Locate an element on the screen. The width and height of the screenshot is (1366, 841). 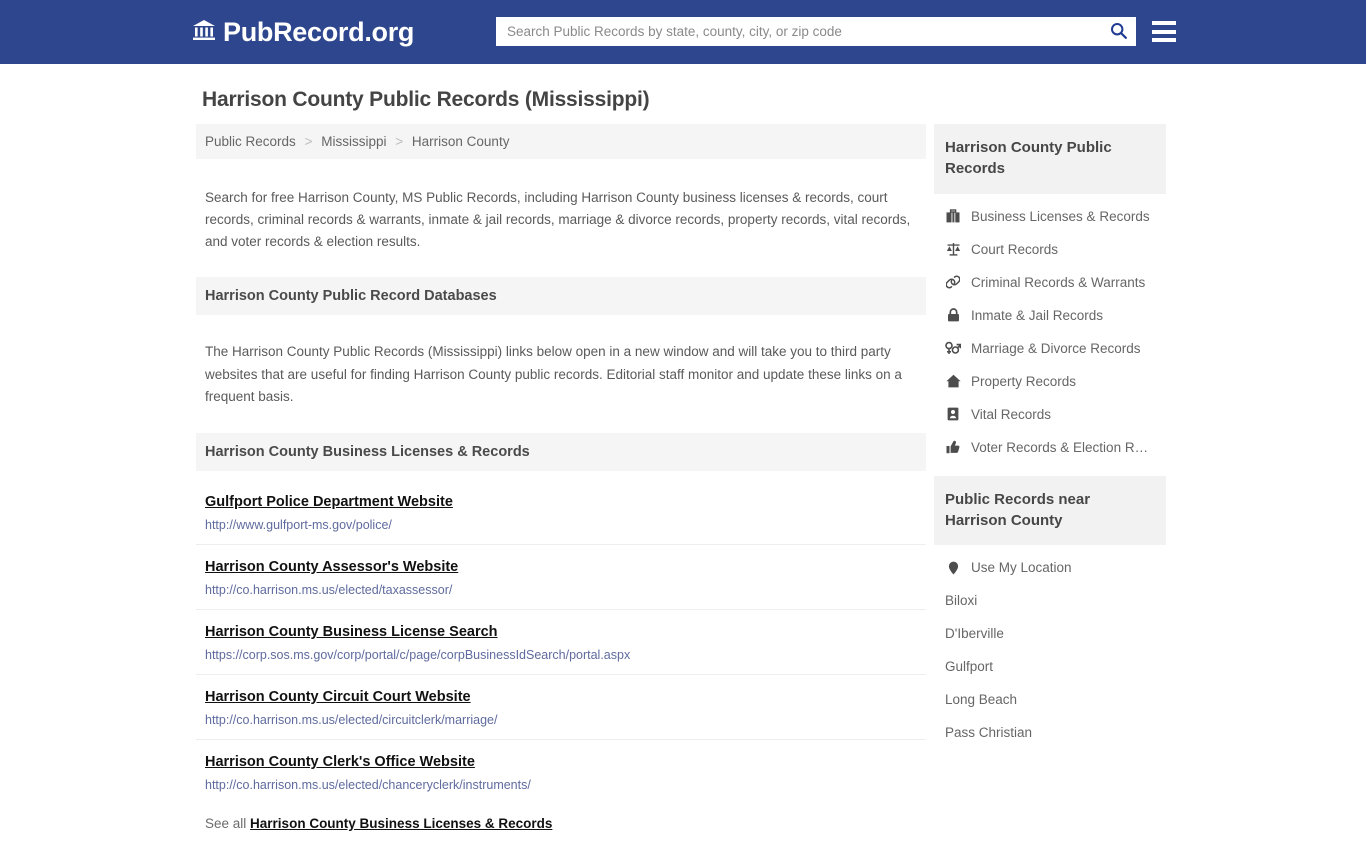
sidebar-item-vital-records: Vital Records is located at coordinates (1050, 414).